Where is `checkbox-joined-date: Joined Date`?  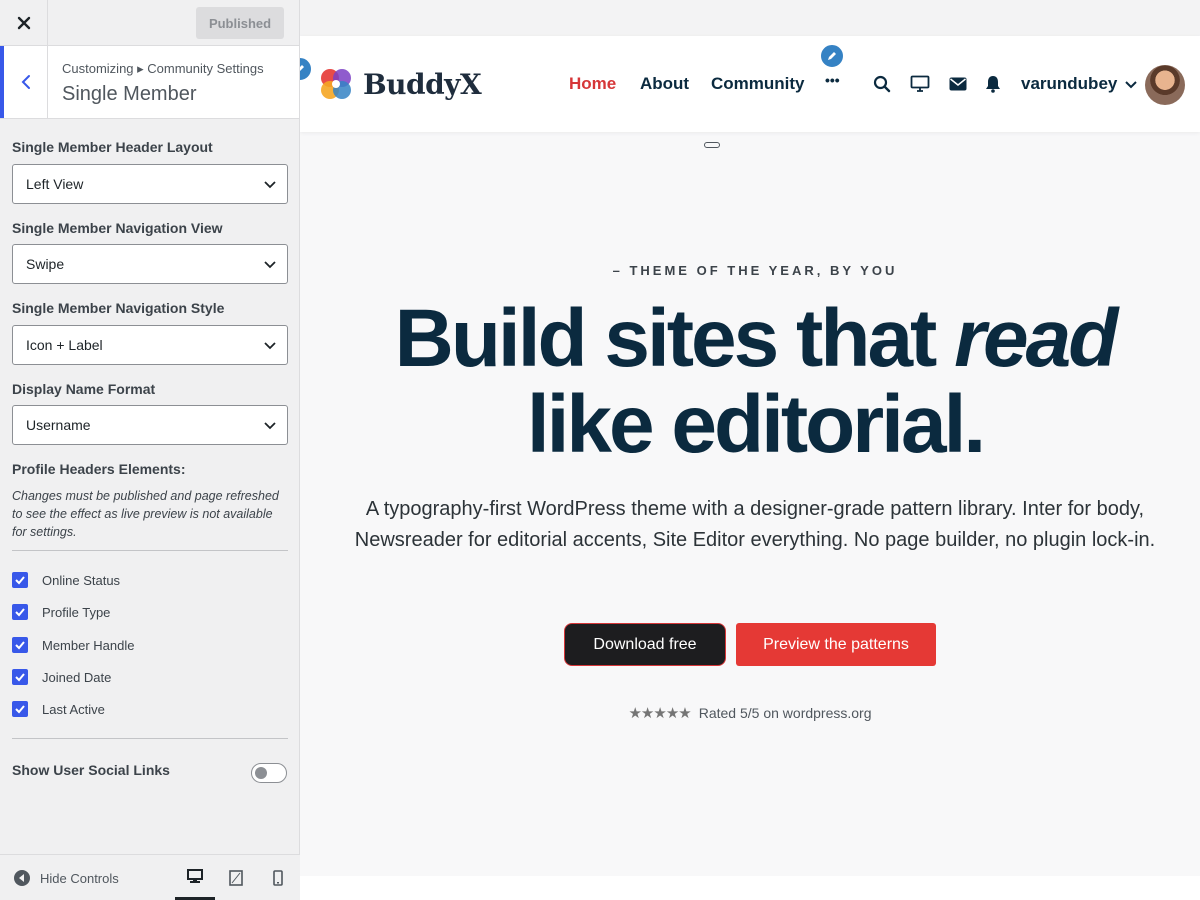
checkbox-joined-date: Joined Date is located at coordinates (61, 677).